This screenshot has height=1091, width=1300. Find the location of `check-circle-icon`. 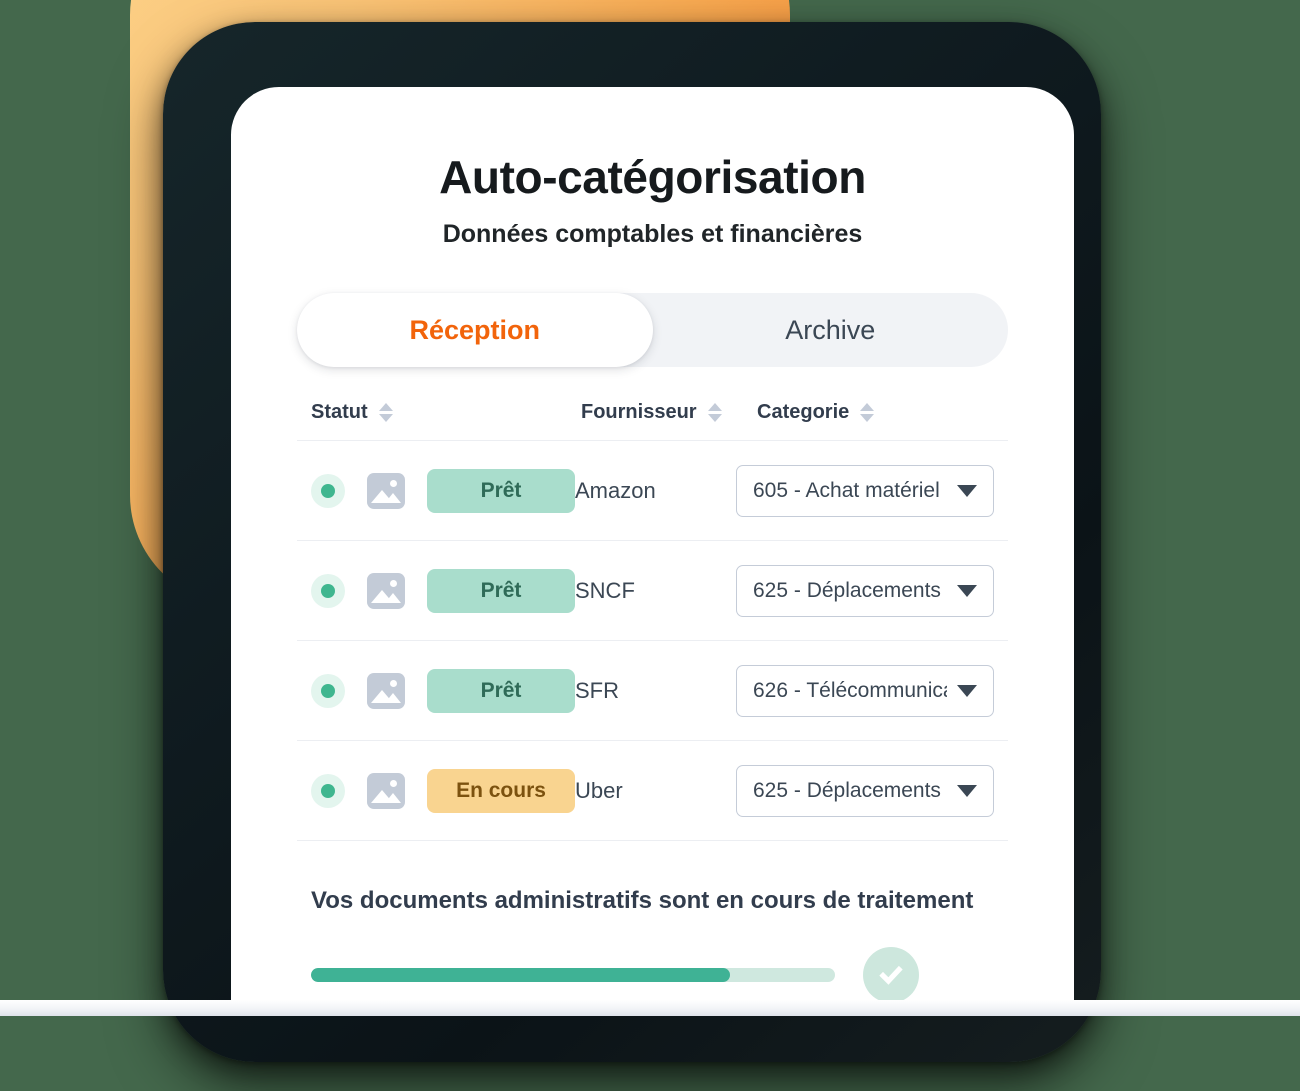

check-circle-icon is located at coordinates (891, 975).